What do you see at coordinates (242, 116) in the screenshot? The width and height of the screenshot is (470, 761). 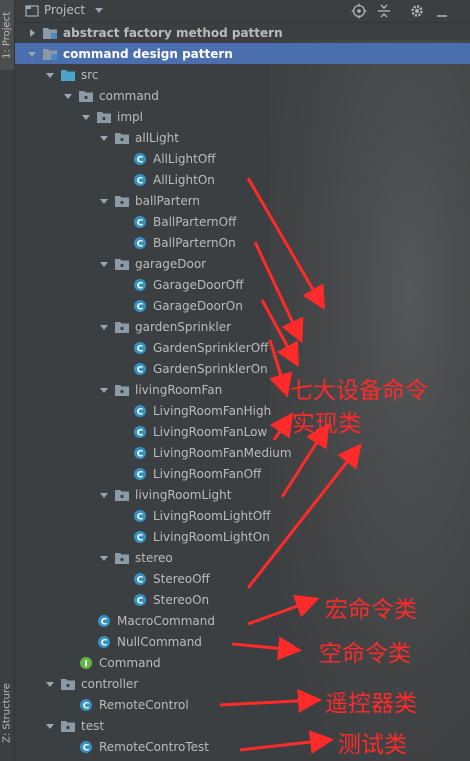 I see `tree-node-impl: impl` at bounding box center [242, 116].